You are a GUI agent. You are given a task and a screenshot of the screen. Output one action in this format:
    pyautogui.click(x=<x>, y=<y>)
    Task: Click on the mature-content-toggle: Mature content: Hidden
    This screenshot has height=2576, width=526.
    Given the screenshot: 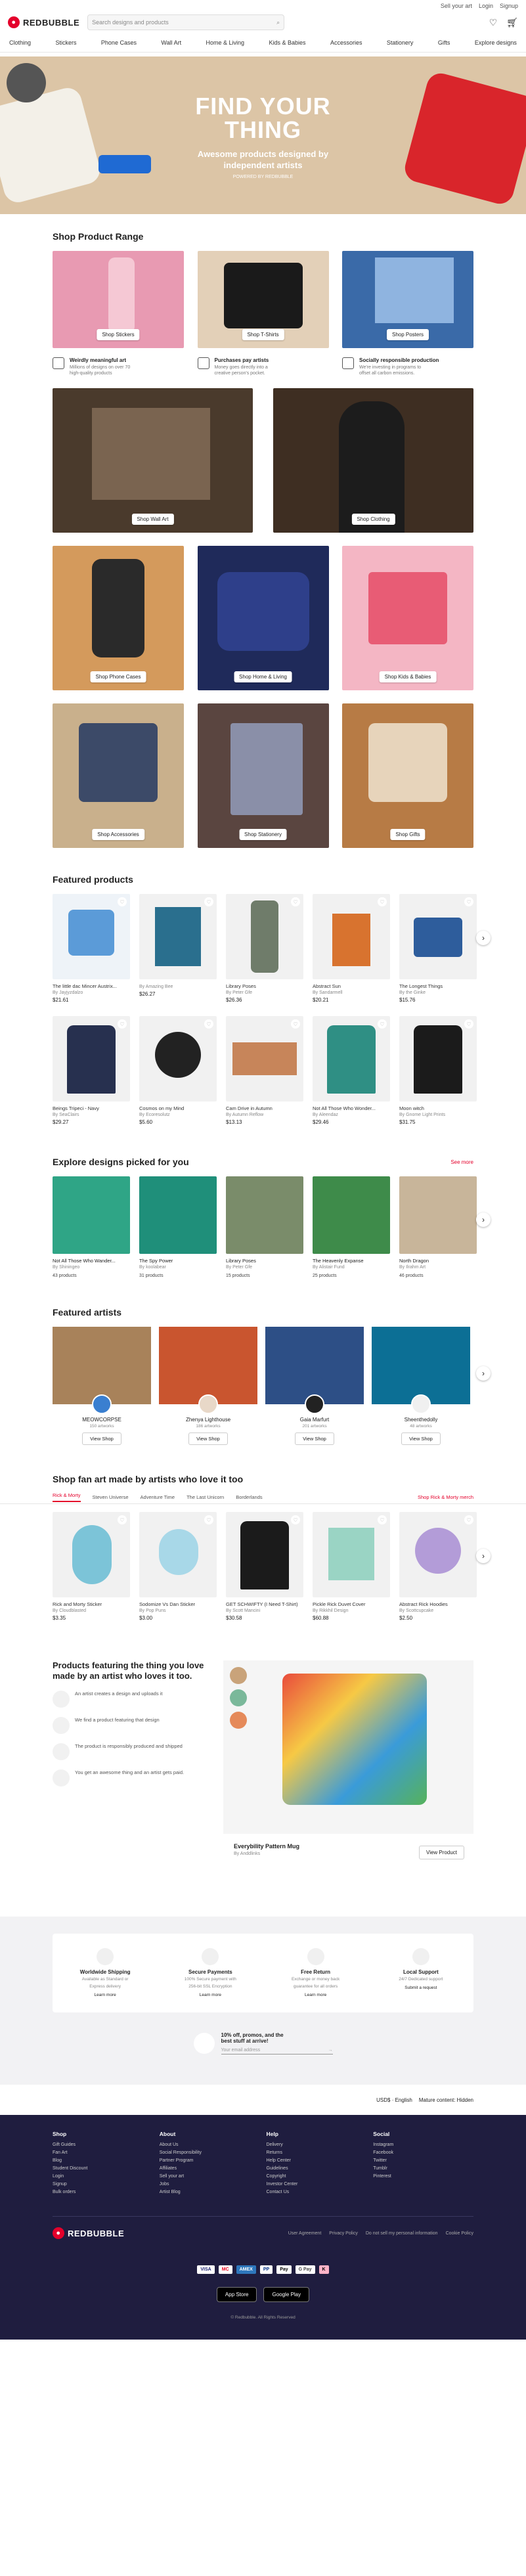 What is the action you would take?
    pyautogui.click(x=446, y=2100)
    